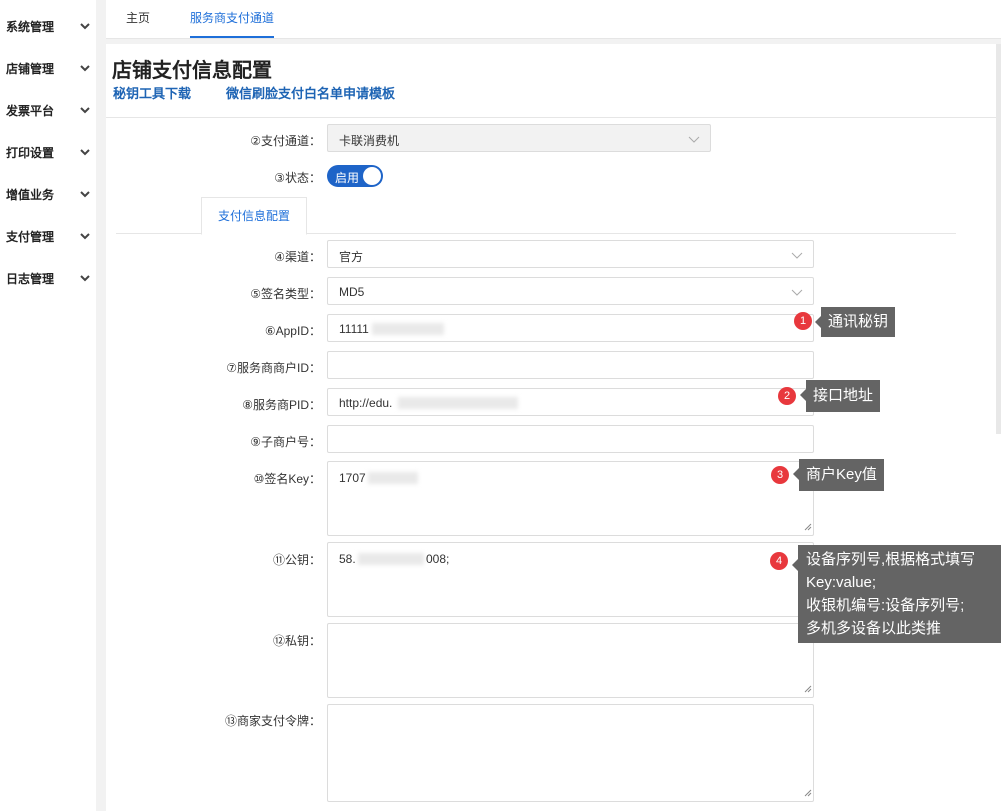 This screenshot has width=1001, height=811. Describe the element at coordinates (570, 439) in the screenshot. I see `sub-merchant-input` at that location.